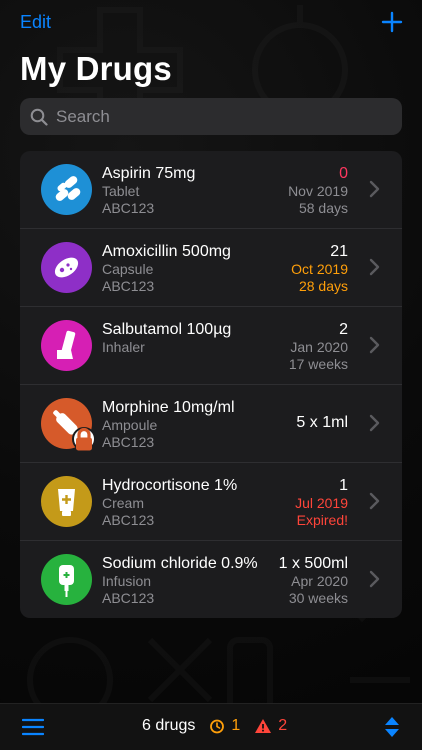 The width and height of the screenshot is (422, 750). Describe the element at coordinates (169, 725) in the screenshot. I see `drug-count: 6 drugs` at that location.